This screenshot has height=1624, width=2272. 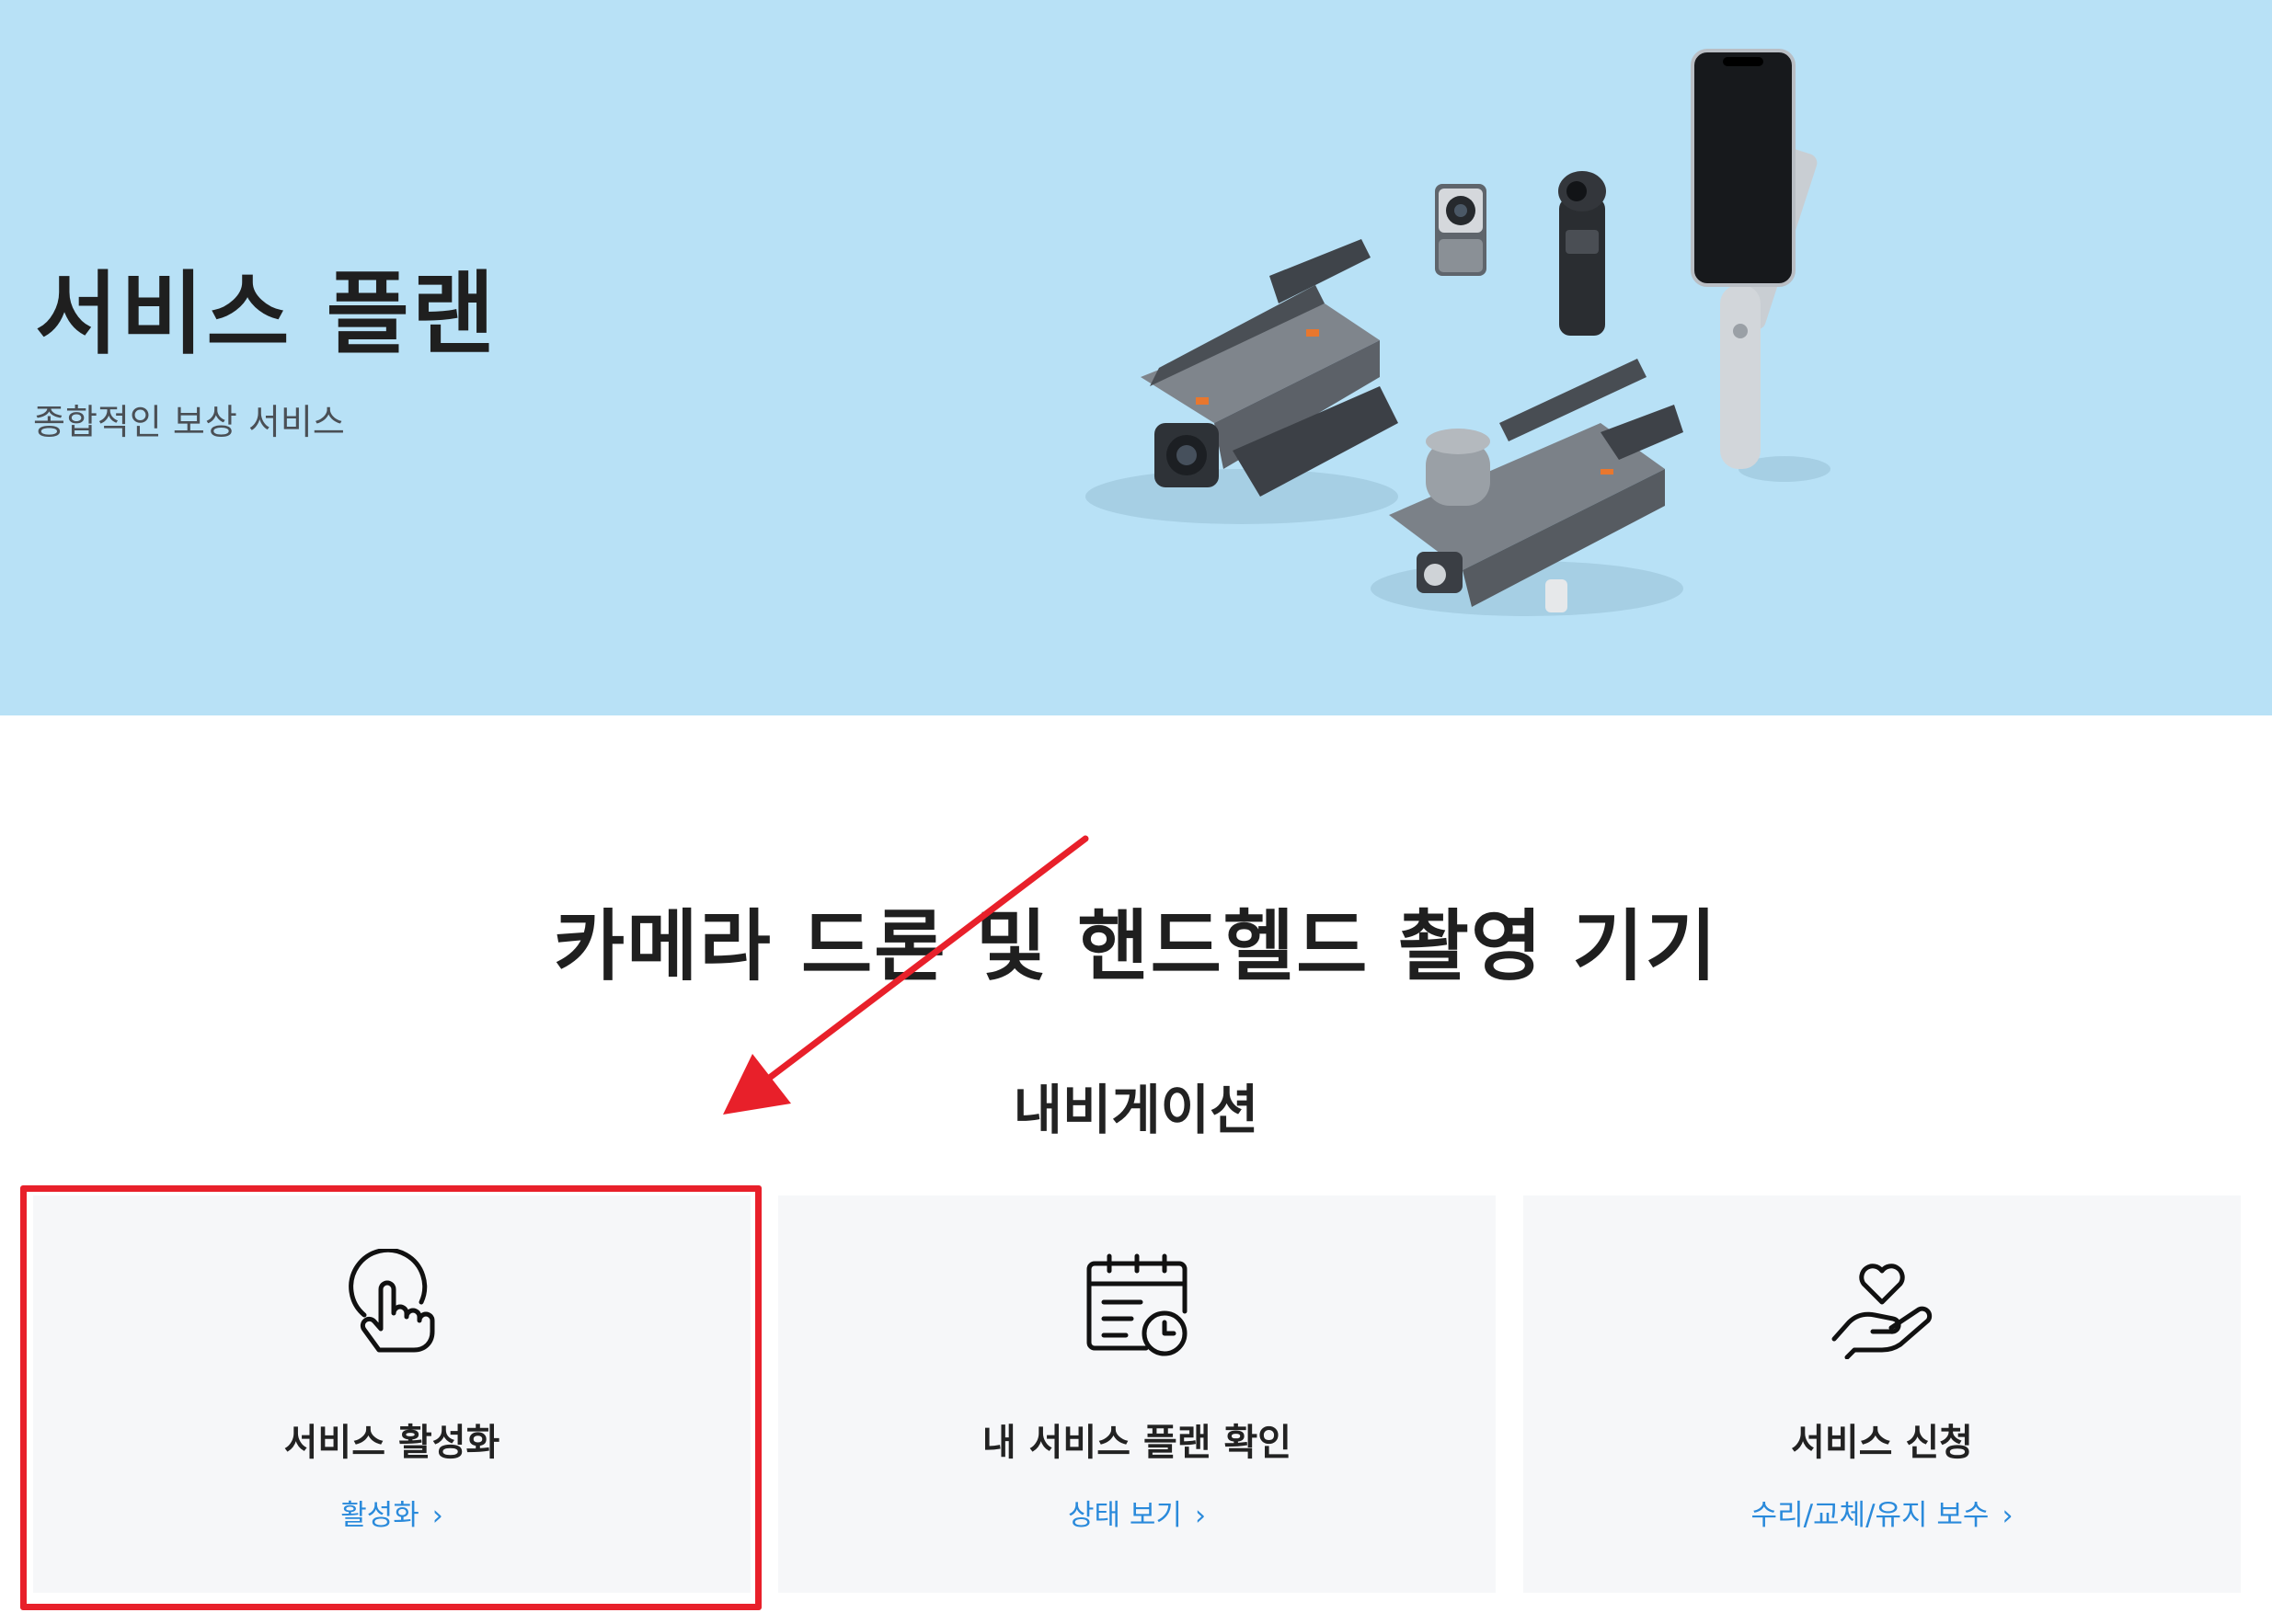 What do you see at coordinates (1136, 1110) in the screenshot?
I see `navigation-title: 내비게이션` at bounding box center [1136, 1110].